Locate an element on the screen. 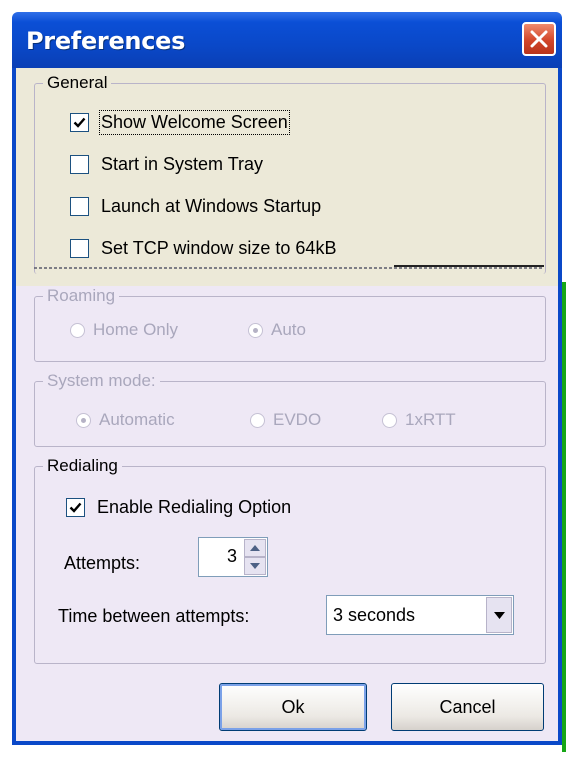 Image resolution: width=573 pixels, height=757 pixels. attempts-down-button is located at coordinates (255, 566).